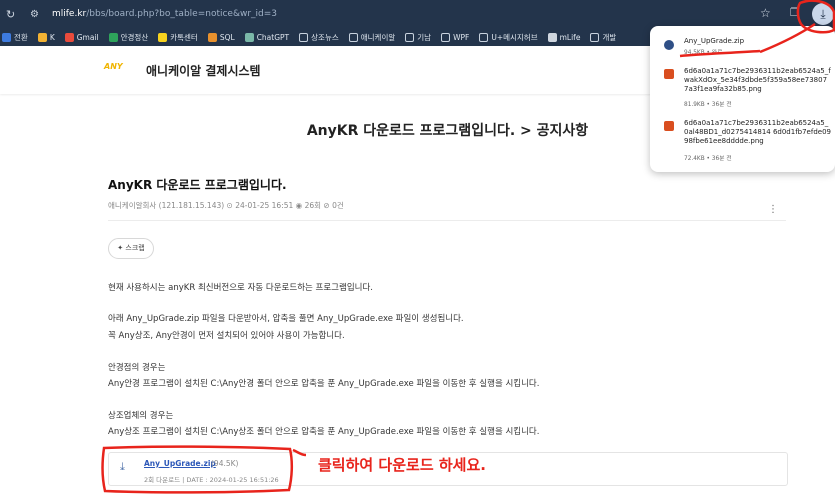  What do you see at coordinates (742, 99) in the screenshot?
I see `downloads-panel` at bounding box center [742, 99].